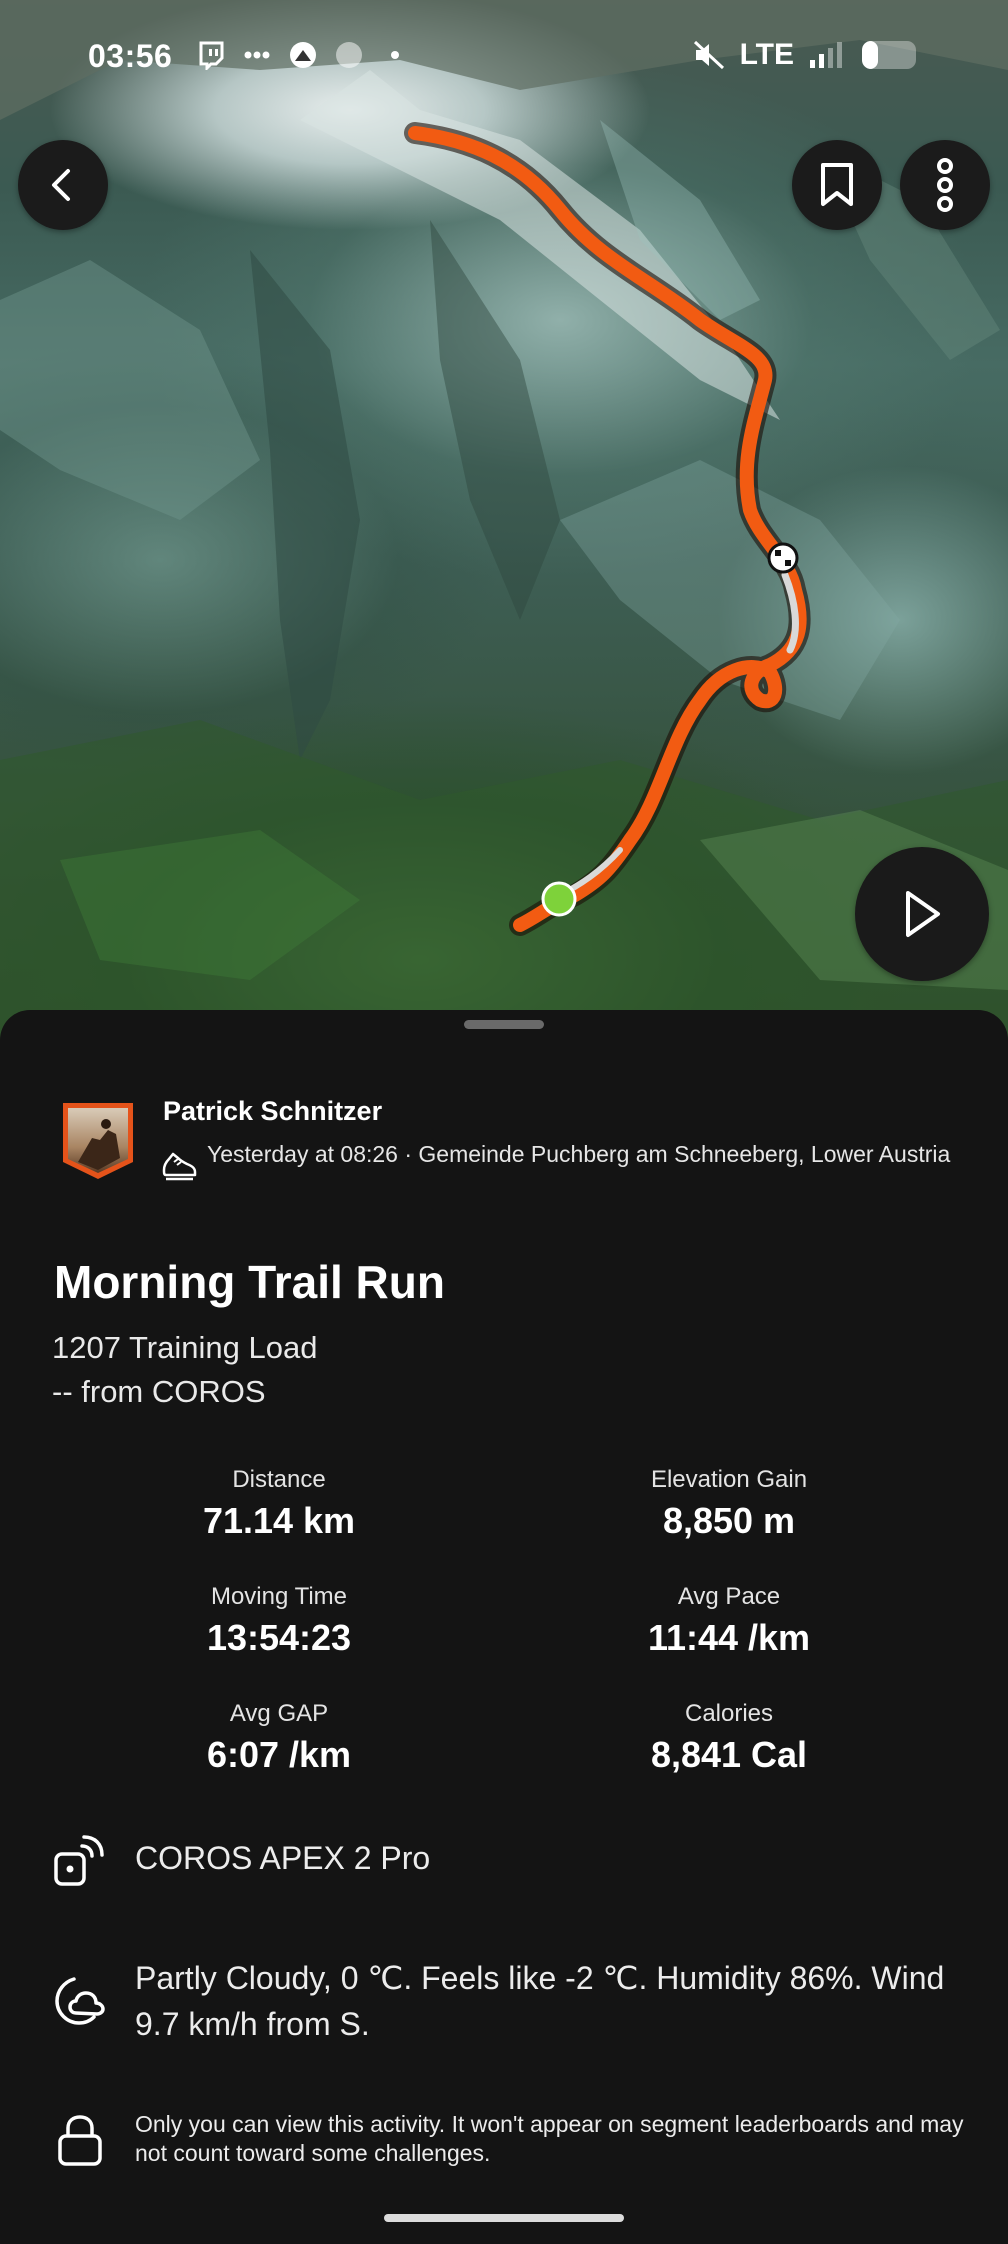 This screenshot has height=2244, width=1008. I want to click on stat-calories: Calories 8,841 Cal, so click(729, 1738).